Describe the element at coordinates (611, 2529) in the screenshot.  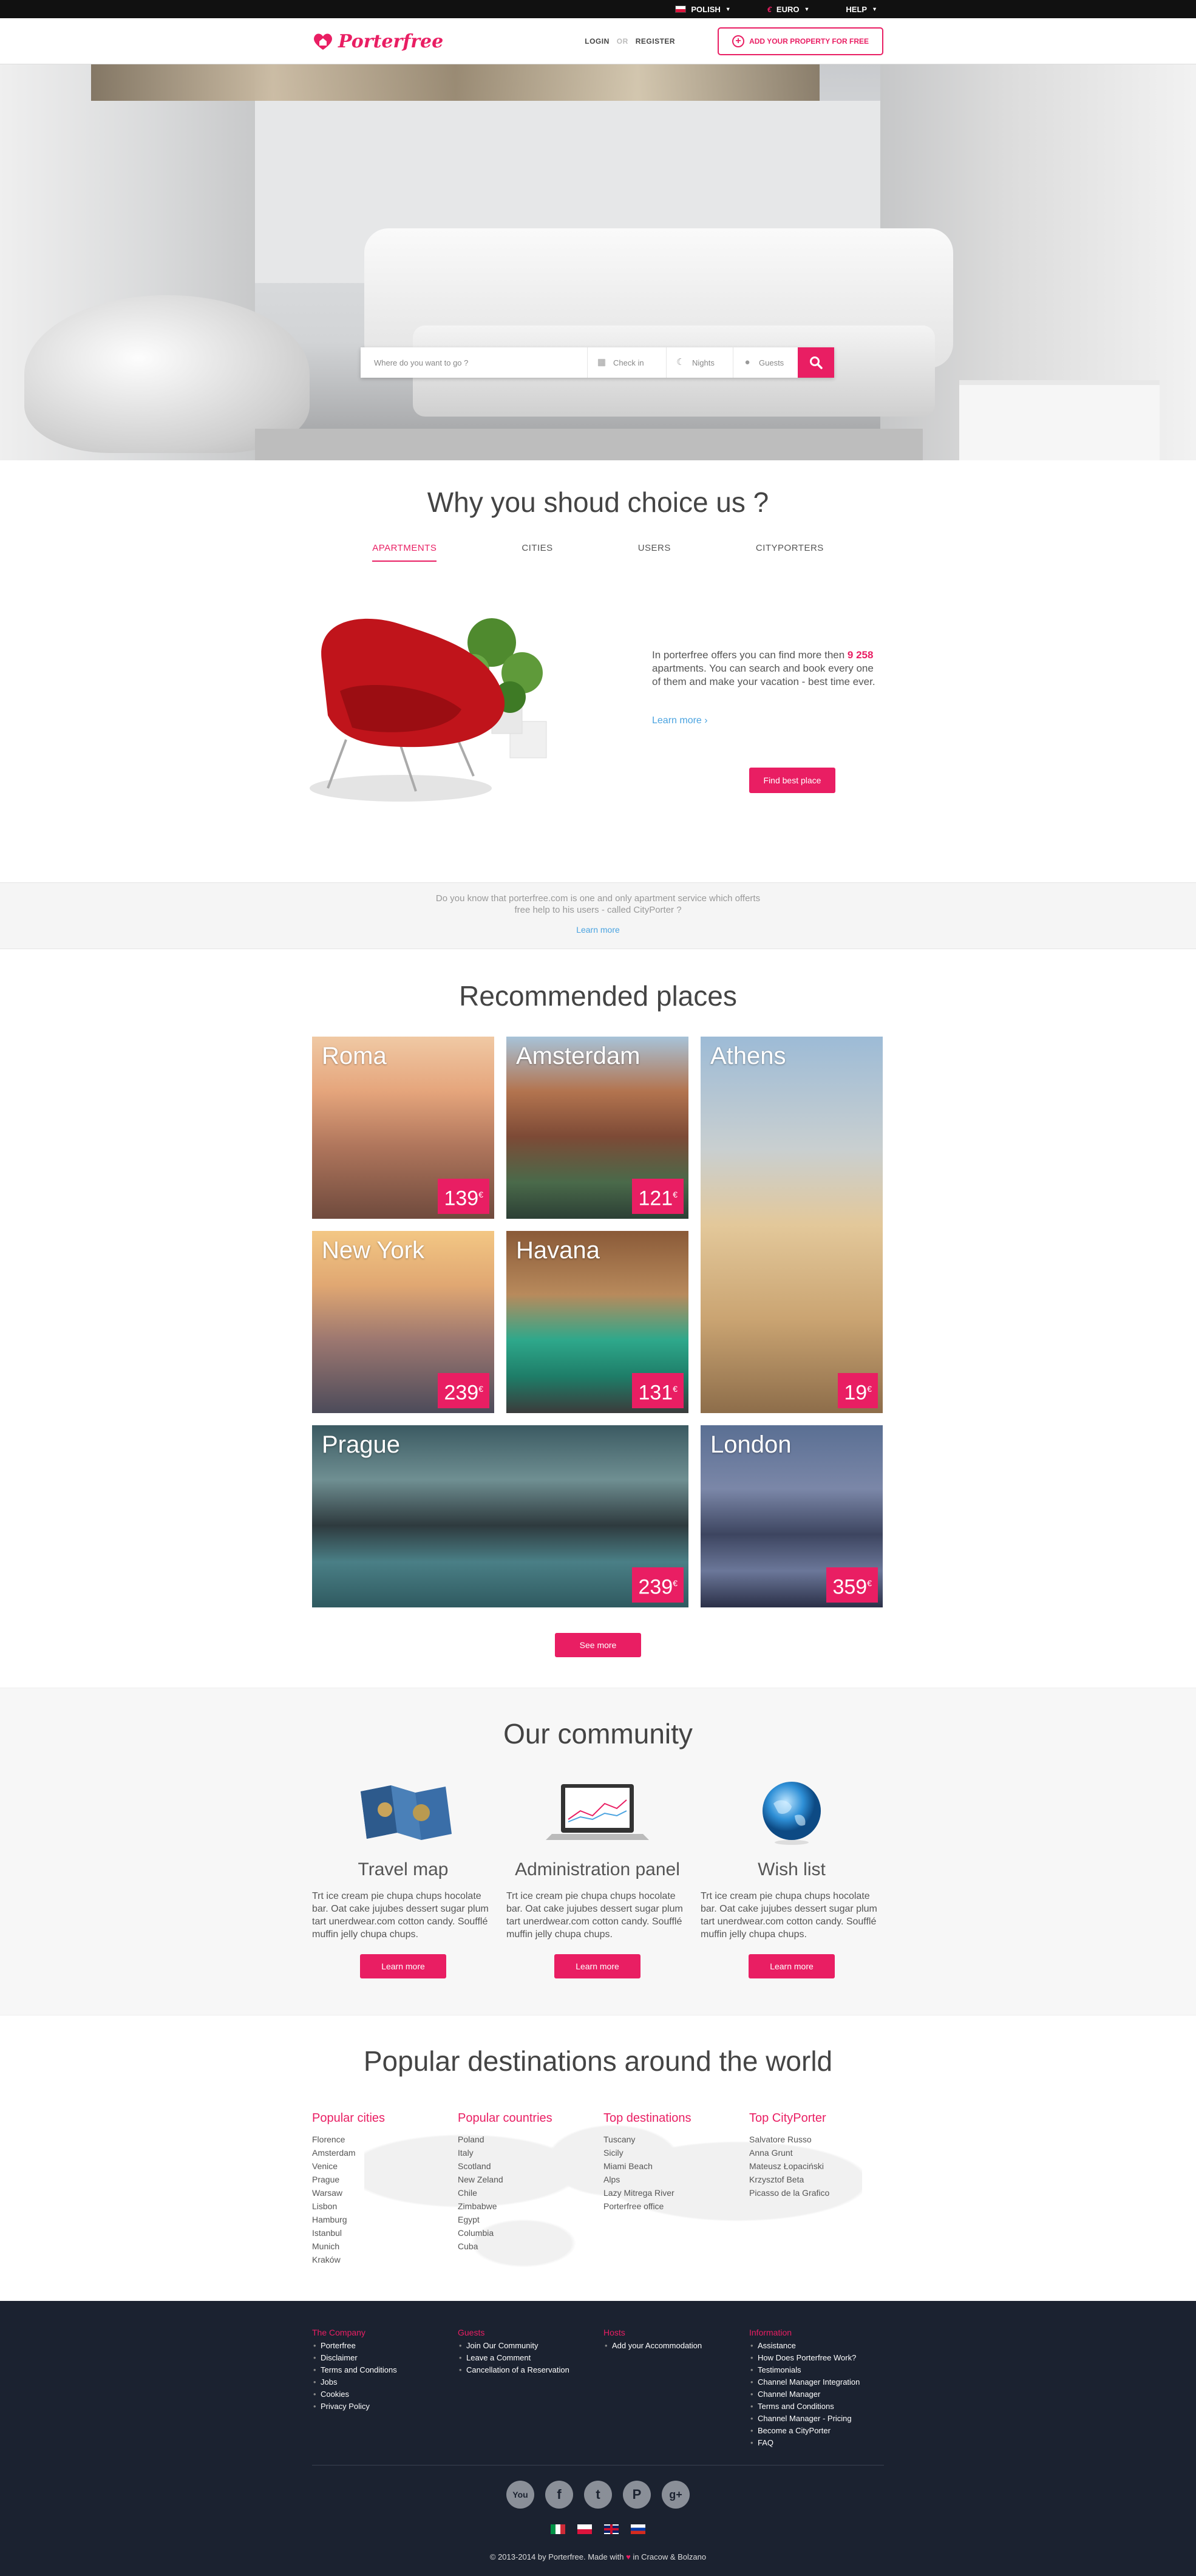
I see `uk-flag-icon` at that location.